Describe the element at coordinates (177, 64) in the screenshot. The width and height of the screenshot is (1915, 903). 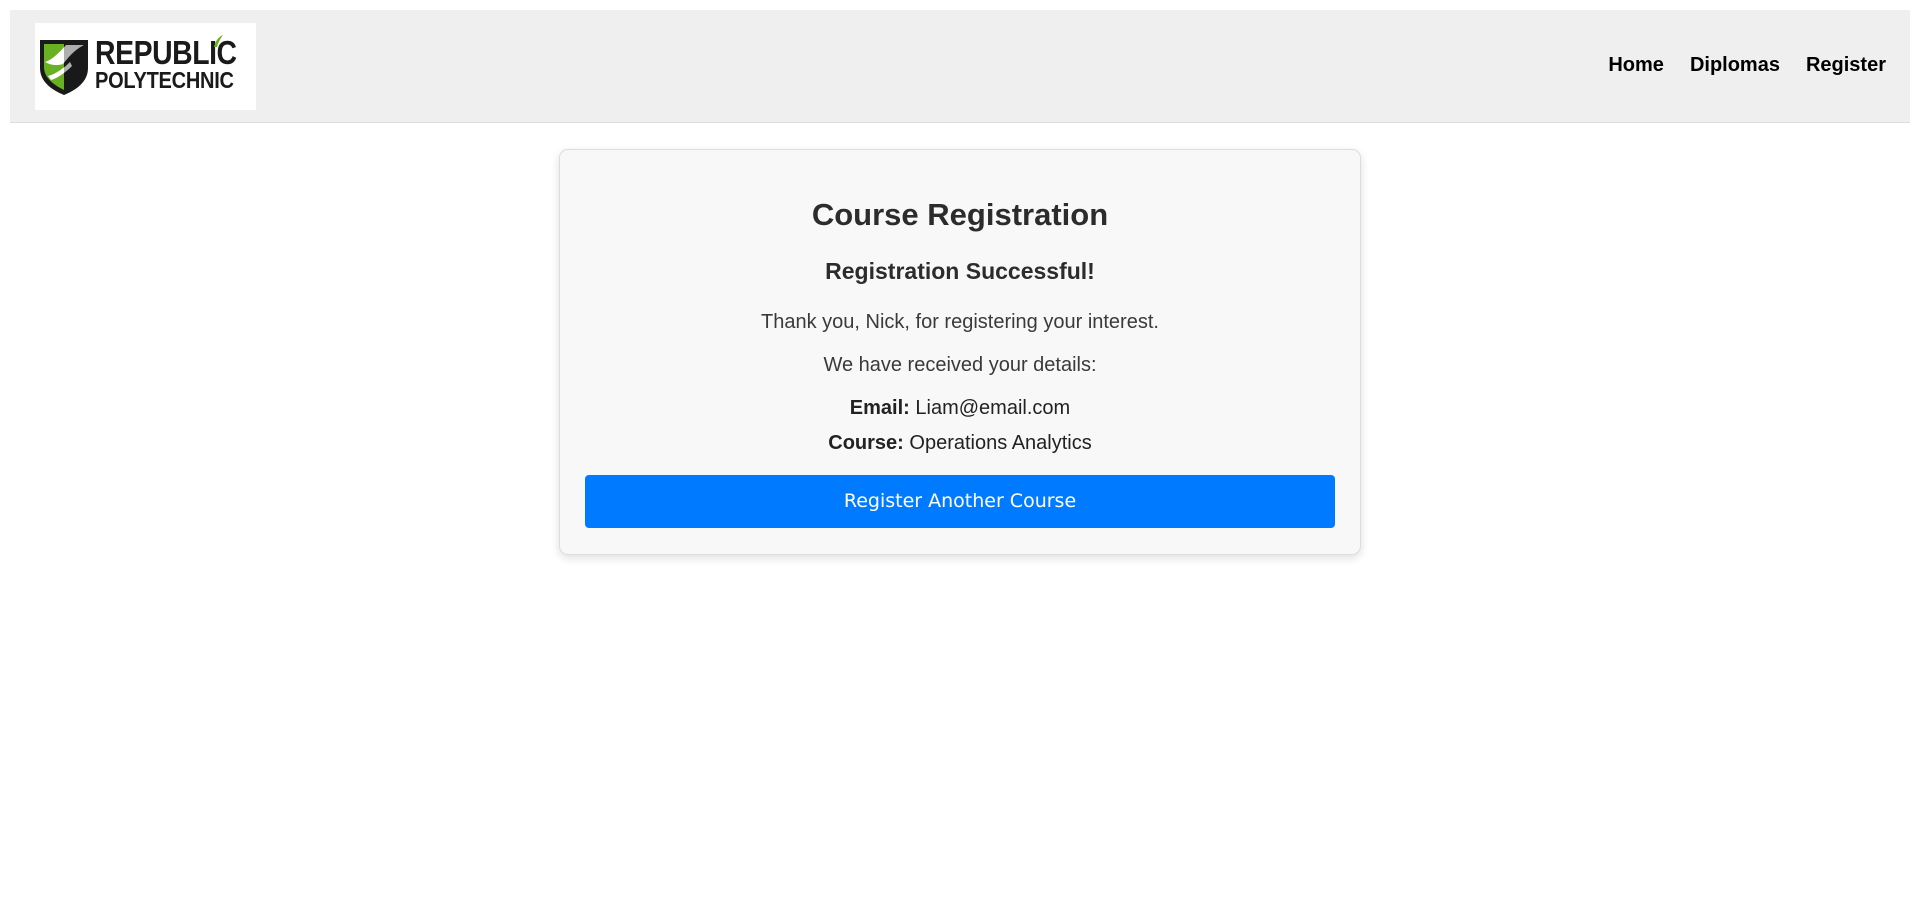
I see `logo-wordmark: REPUBLIC POLYTECHNIC` at that location.